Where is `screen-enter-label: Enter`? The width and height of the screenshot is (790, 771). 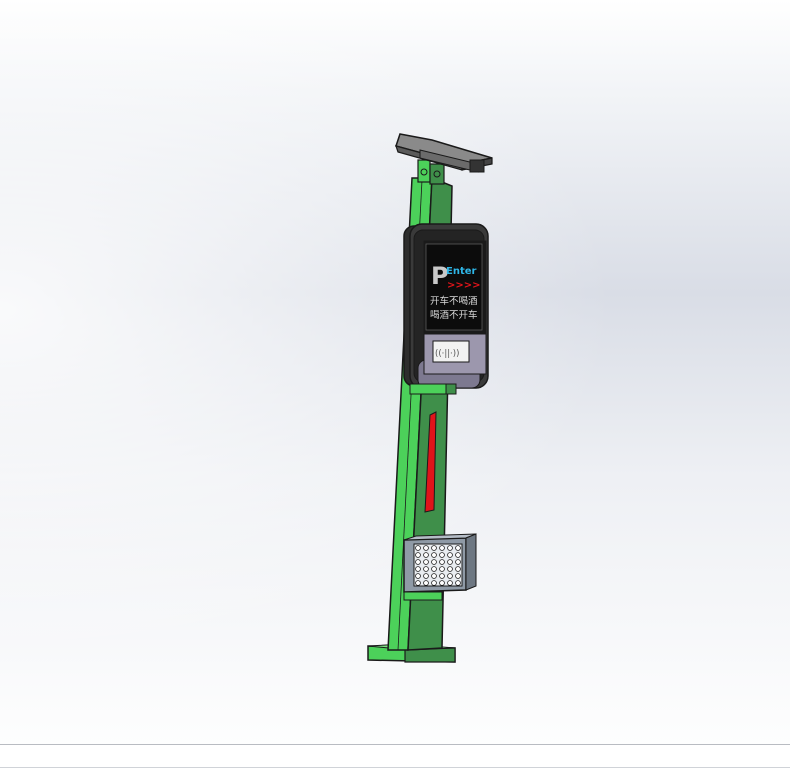 screen-enter-label: Enter is located at coordinates (461, 271).